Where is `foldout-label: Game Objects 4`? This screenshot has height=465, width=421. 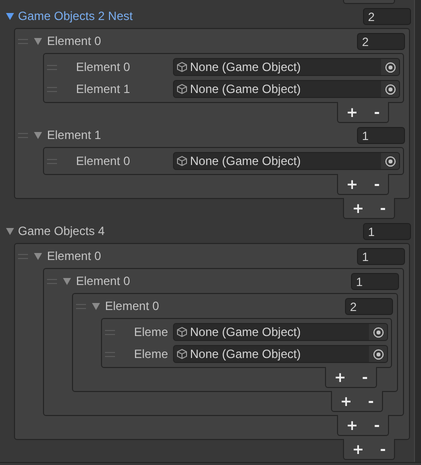
foldout-label: Game Objects 4 is located at coordinates (190, 231).